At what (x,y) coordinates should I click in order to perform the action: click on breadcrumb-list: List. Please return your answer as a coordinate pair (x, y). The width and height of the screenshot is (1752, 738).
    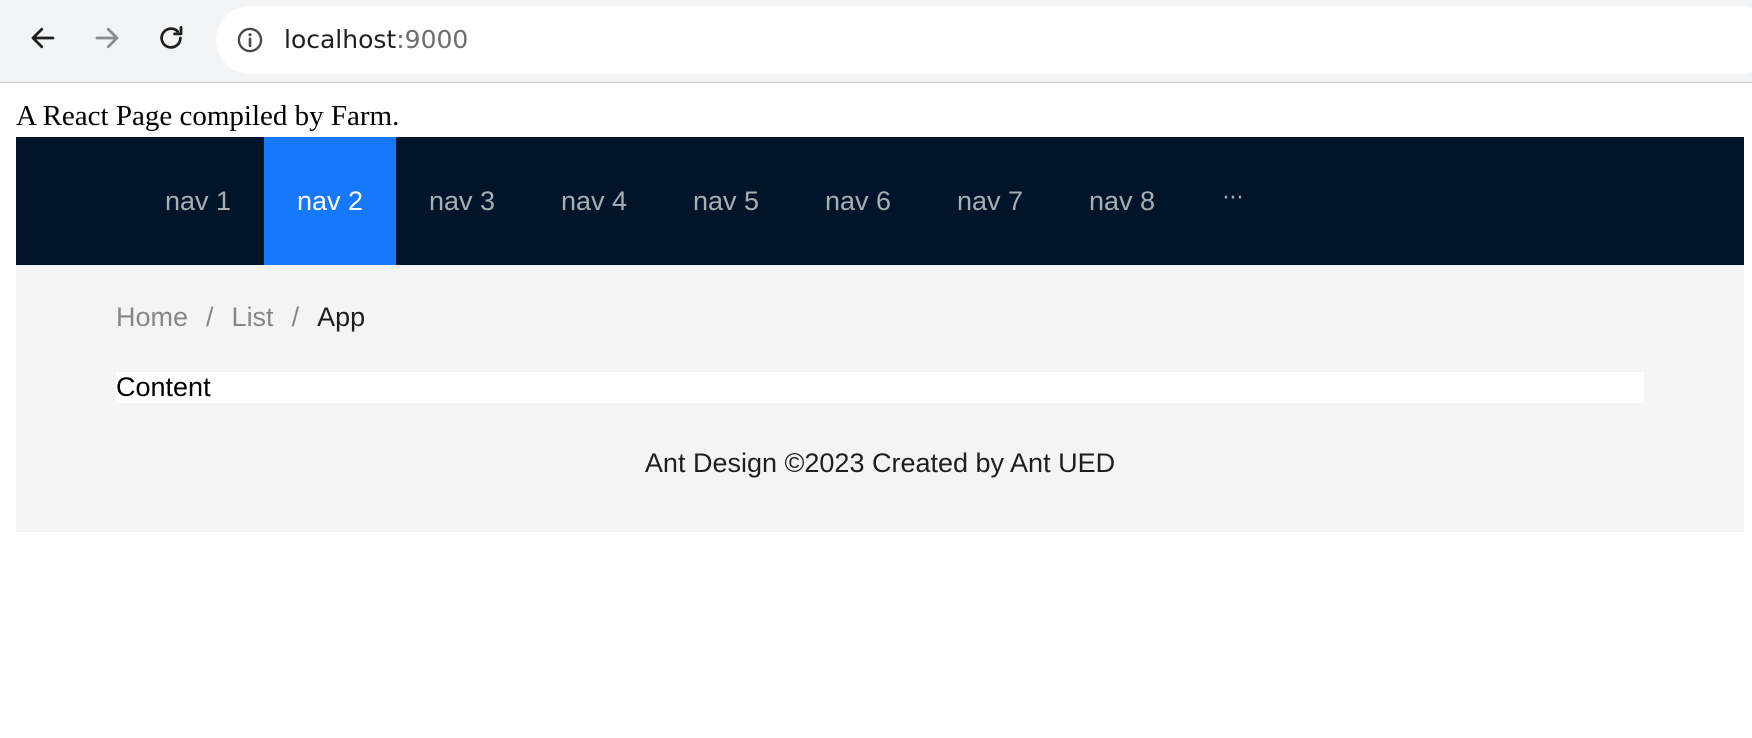
    Looking at the image, I should click on (253, 317).